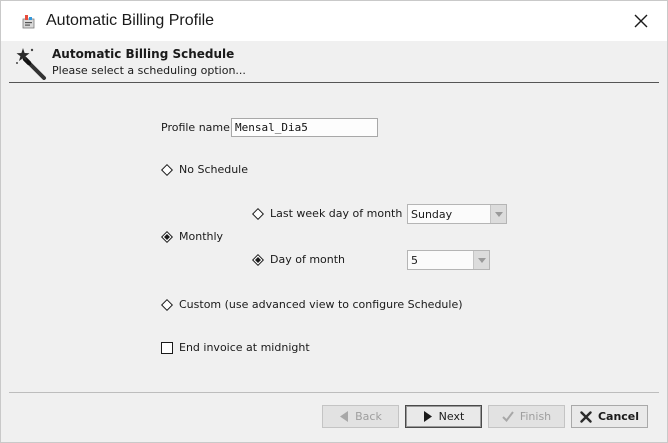 The image size is (668, 443). I want to click on day-of-month-select: 5, so click(448, 260).